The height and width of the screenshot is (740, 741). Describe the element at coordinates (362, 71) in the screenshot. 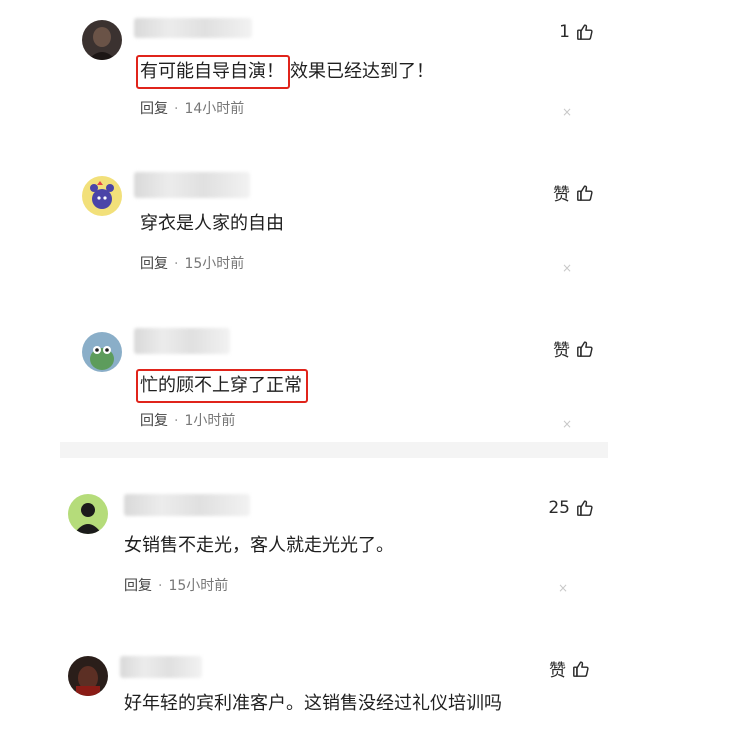

I see `comment-text-rest: 效果已经达到了！` at that location.